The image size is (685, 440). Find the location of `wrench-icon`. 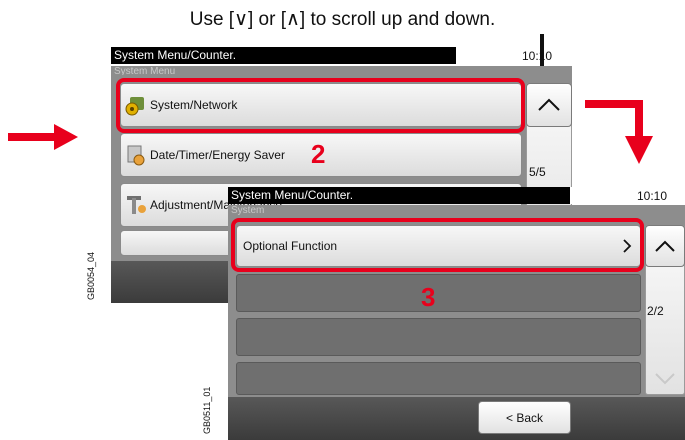

wrench-icon is located at coordinates (136, 205).